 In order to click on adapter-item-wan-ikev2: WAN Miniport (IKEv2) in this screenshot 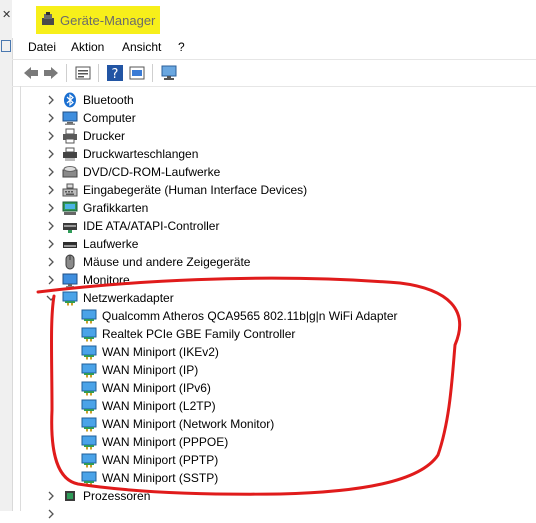, I will do `click(271, 352)`.